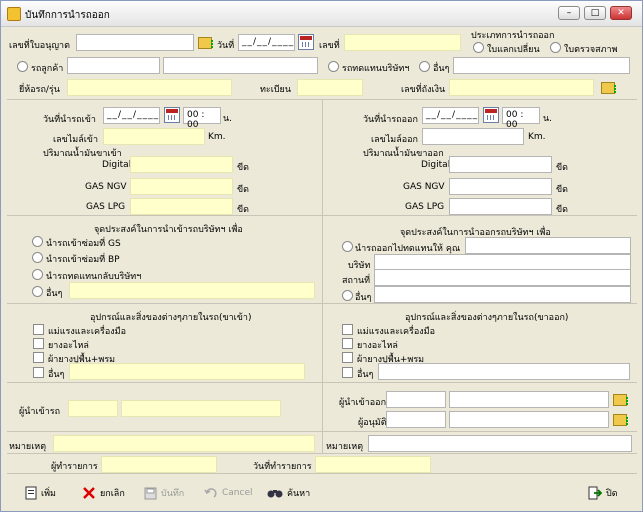 The image size is (643, 512). What do you see at coordinates (376, 69) in the screenshot?
I see `company-car-label: รถทดแทนบริษัทฯ` at bounding box center [376, 69].